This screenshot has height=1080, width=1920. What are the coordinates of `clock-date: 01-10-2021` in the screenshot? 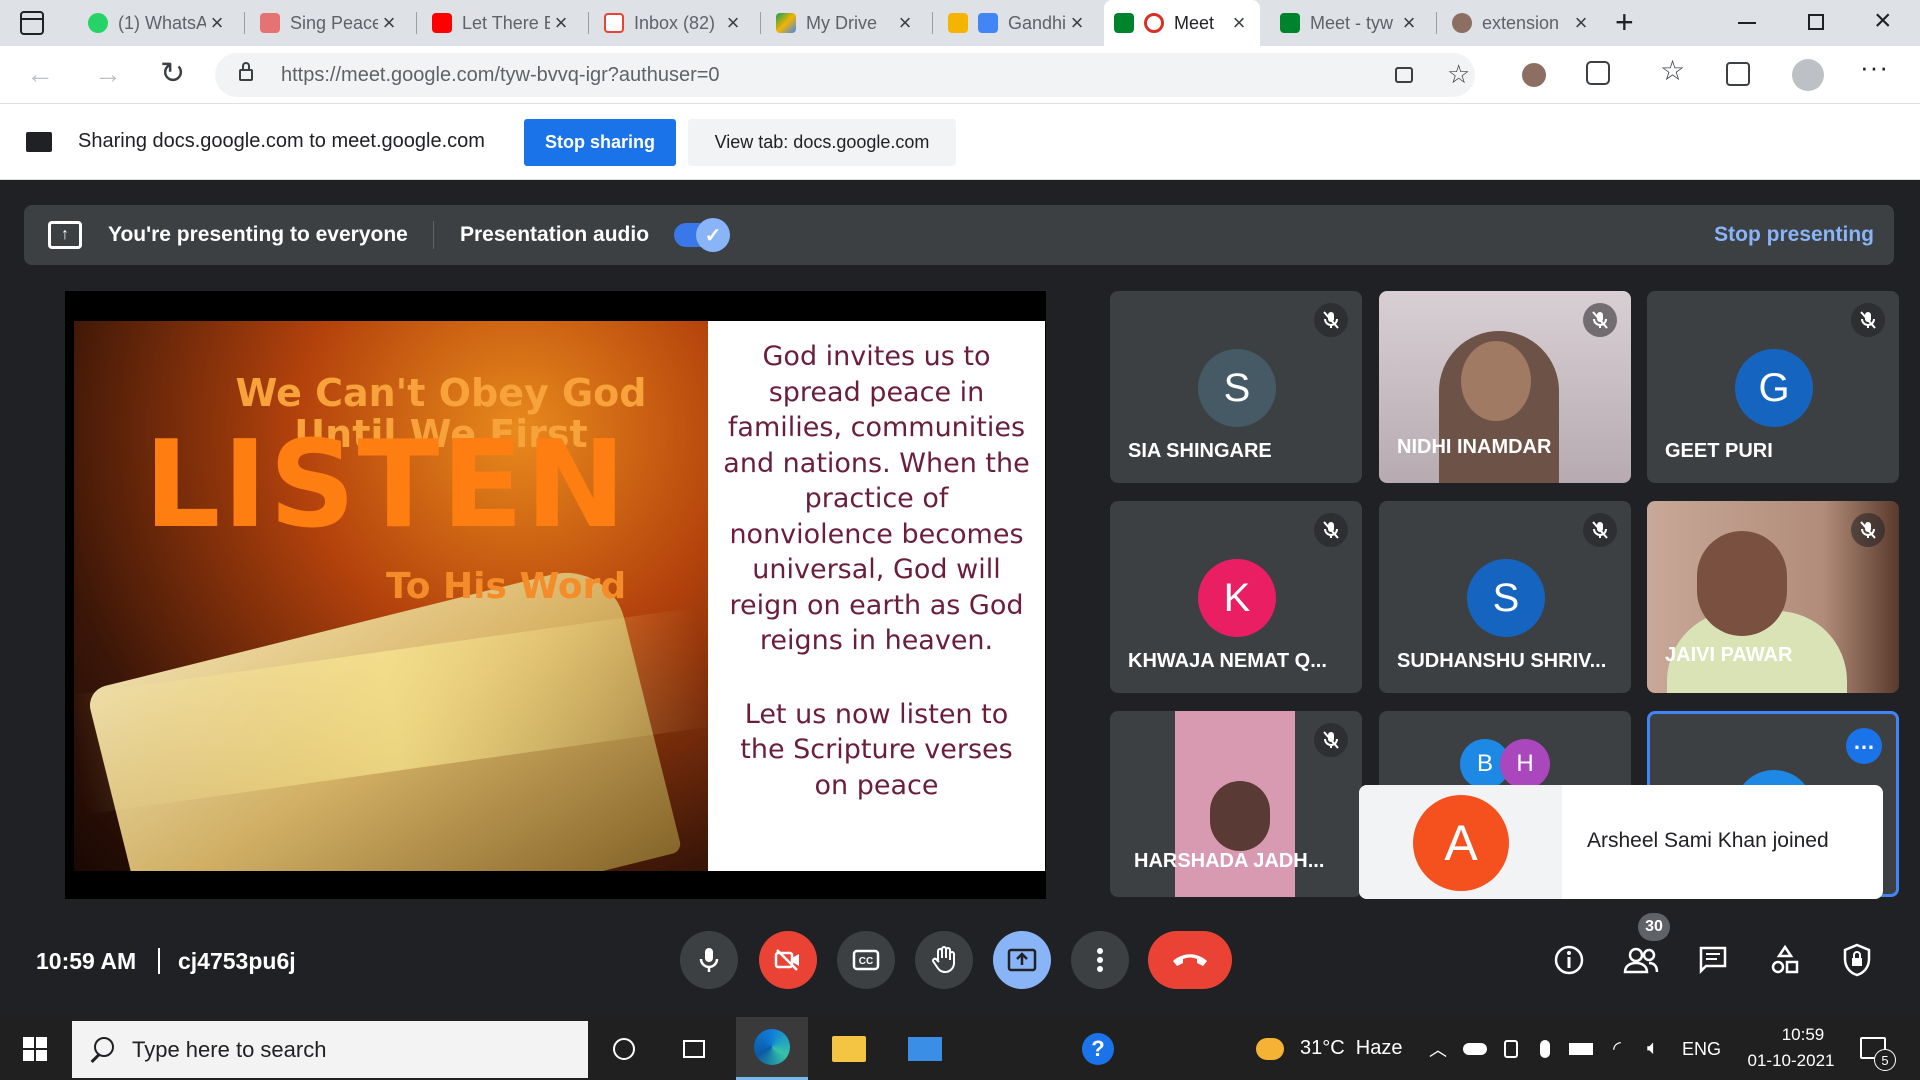 It's located at (1791, 1061).